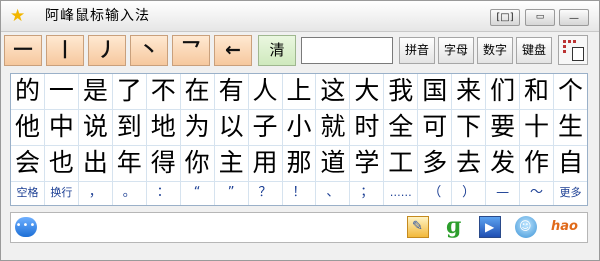 The width and height of the screenshot is (600, 261). Describe the element at coordinates (65, 50) in the screenshot. I see `stroke-button-shu: 丨` at that location.